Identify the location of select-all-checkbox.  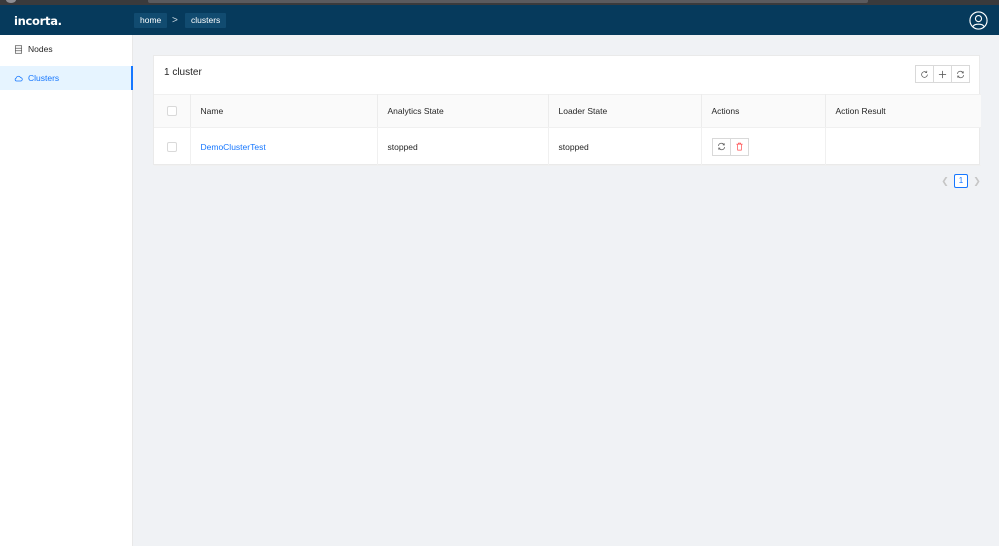
(172, 111).